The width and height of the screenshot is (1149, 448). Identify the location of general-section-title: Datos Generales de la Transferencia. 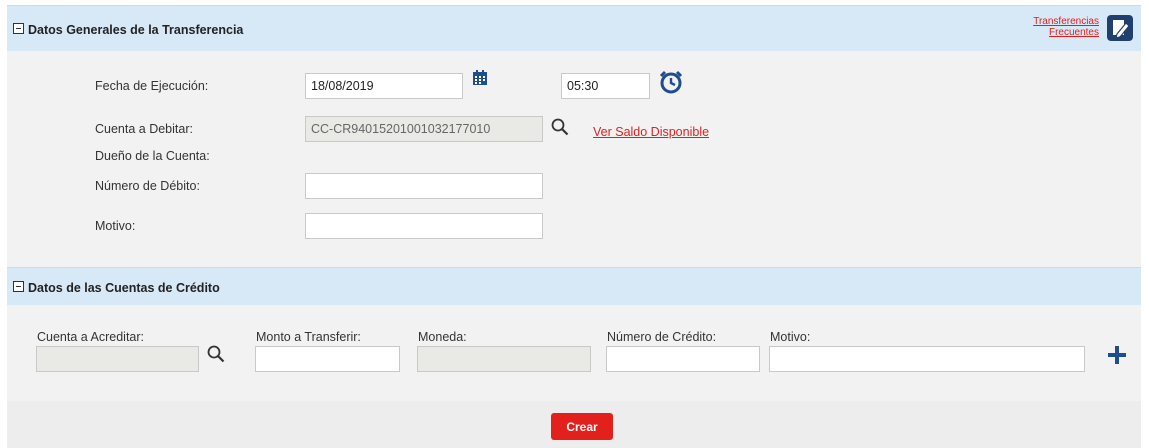
(136, 30).